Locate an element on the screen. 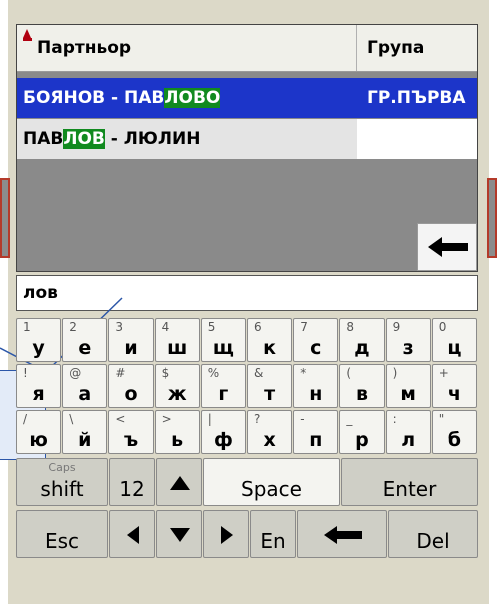 The height and width of the screenshot is (604, 497). key-primary-label: п is located at coordinates (316, 440).